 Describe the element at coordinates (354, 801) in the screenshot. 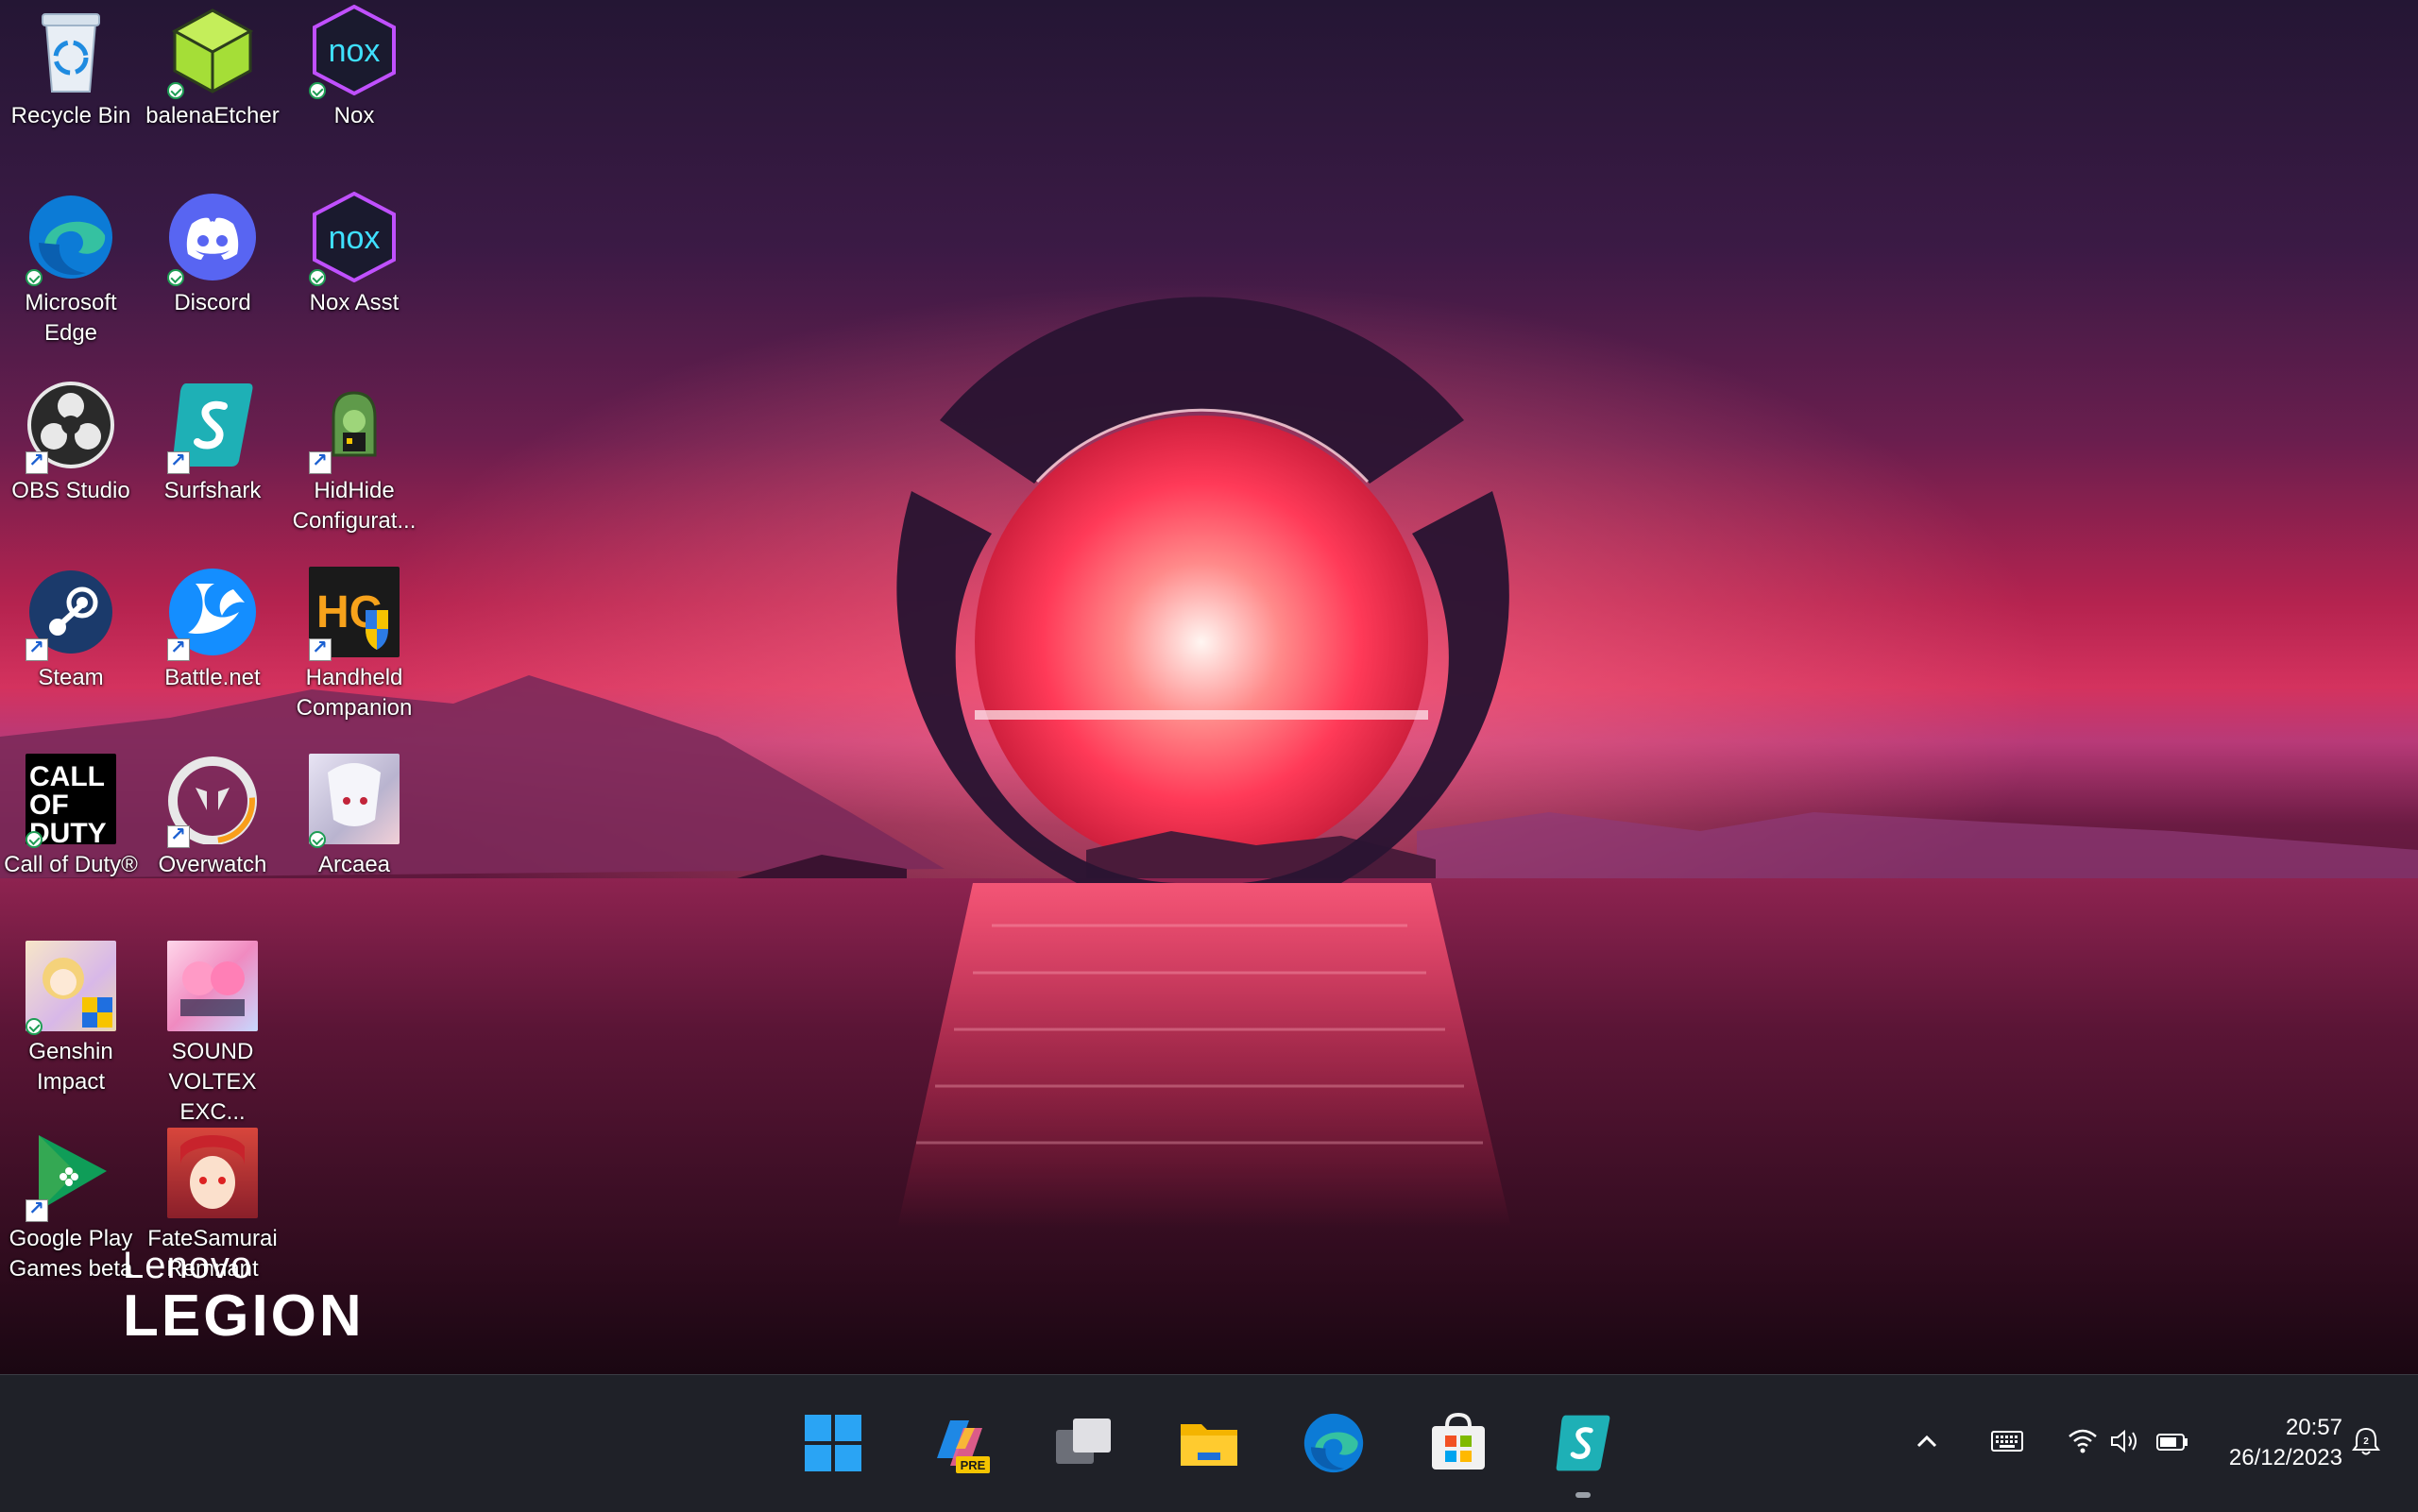

I see `arcaea-icon` at that location.